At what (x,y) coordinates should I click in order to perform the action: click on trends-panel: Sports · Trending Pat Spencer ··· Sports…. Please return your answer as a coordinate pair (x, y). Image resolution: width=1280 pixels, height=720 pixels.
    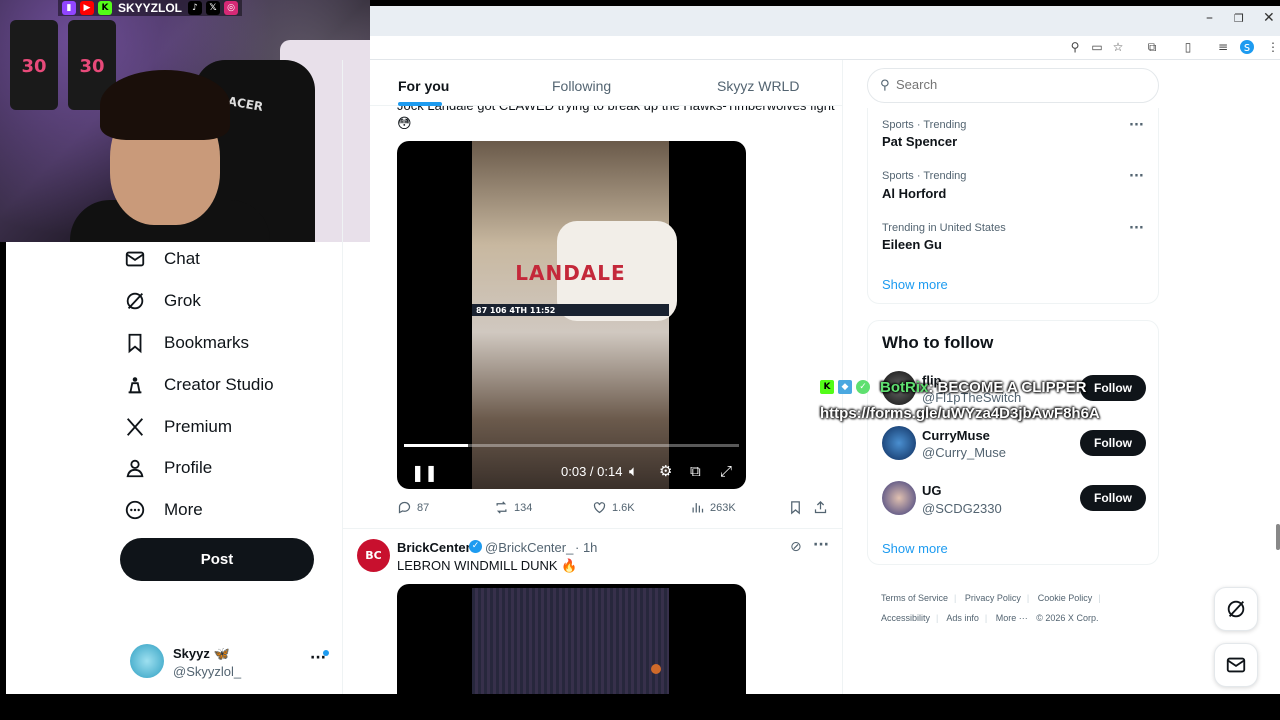
    Looking at the image, I should click on (1013, 206).